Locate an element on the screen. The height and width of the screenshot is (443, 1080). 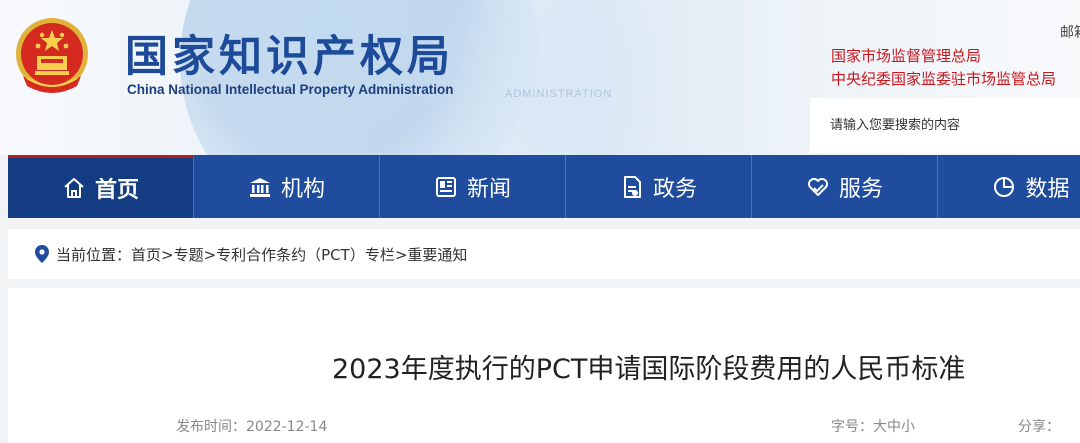
publish-info: 发布时间：2022-12-14 is located at coordinates (251, 426).